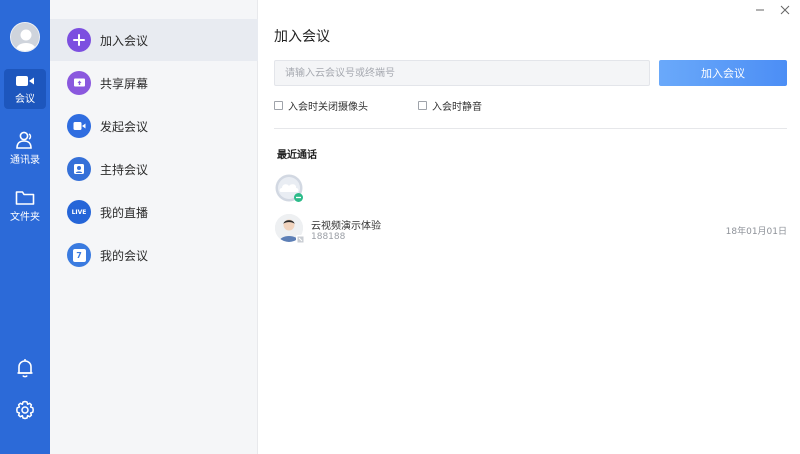 The image size is (800, 454). I want to click on calendar-icon: 7, so click(79, 255).